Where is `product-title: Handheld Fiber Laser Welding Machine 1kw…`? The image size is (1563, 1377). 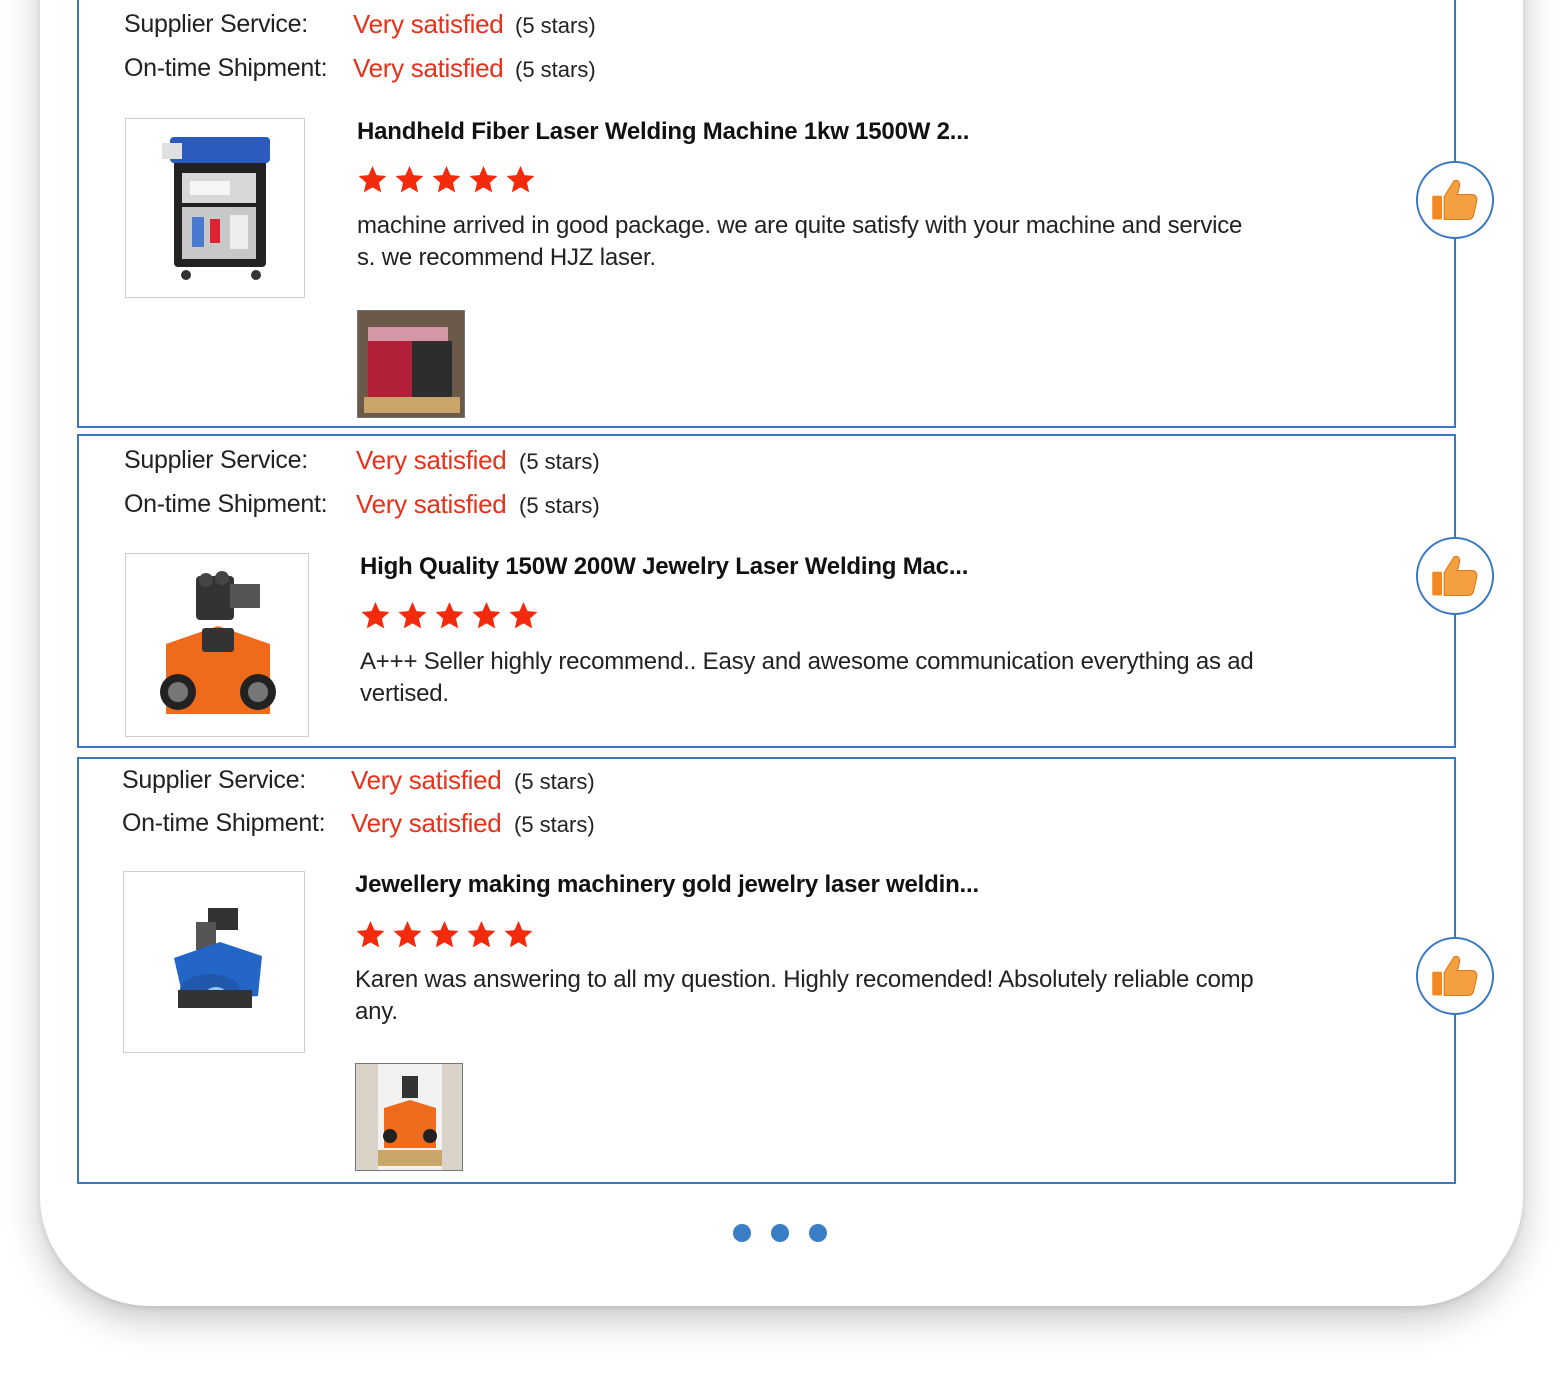
product-title: Handheld Fiber Laser Welding Machine 1kw… is located at coordinates (663, 132).